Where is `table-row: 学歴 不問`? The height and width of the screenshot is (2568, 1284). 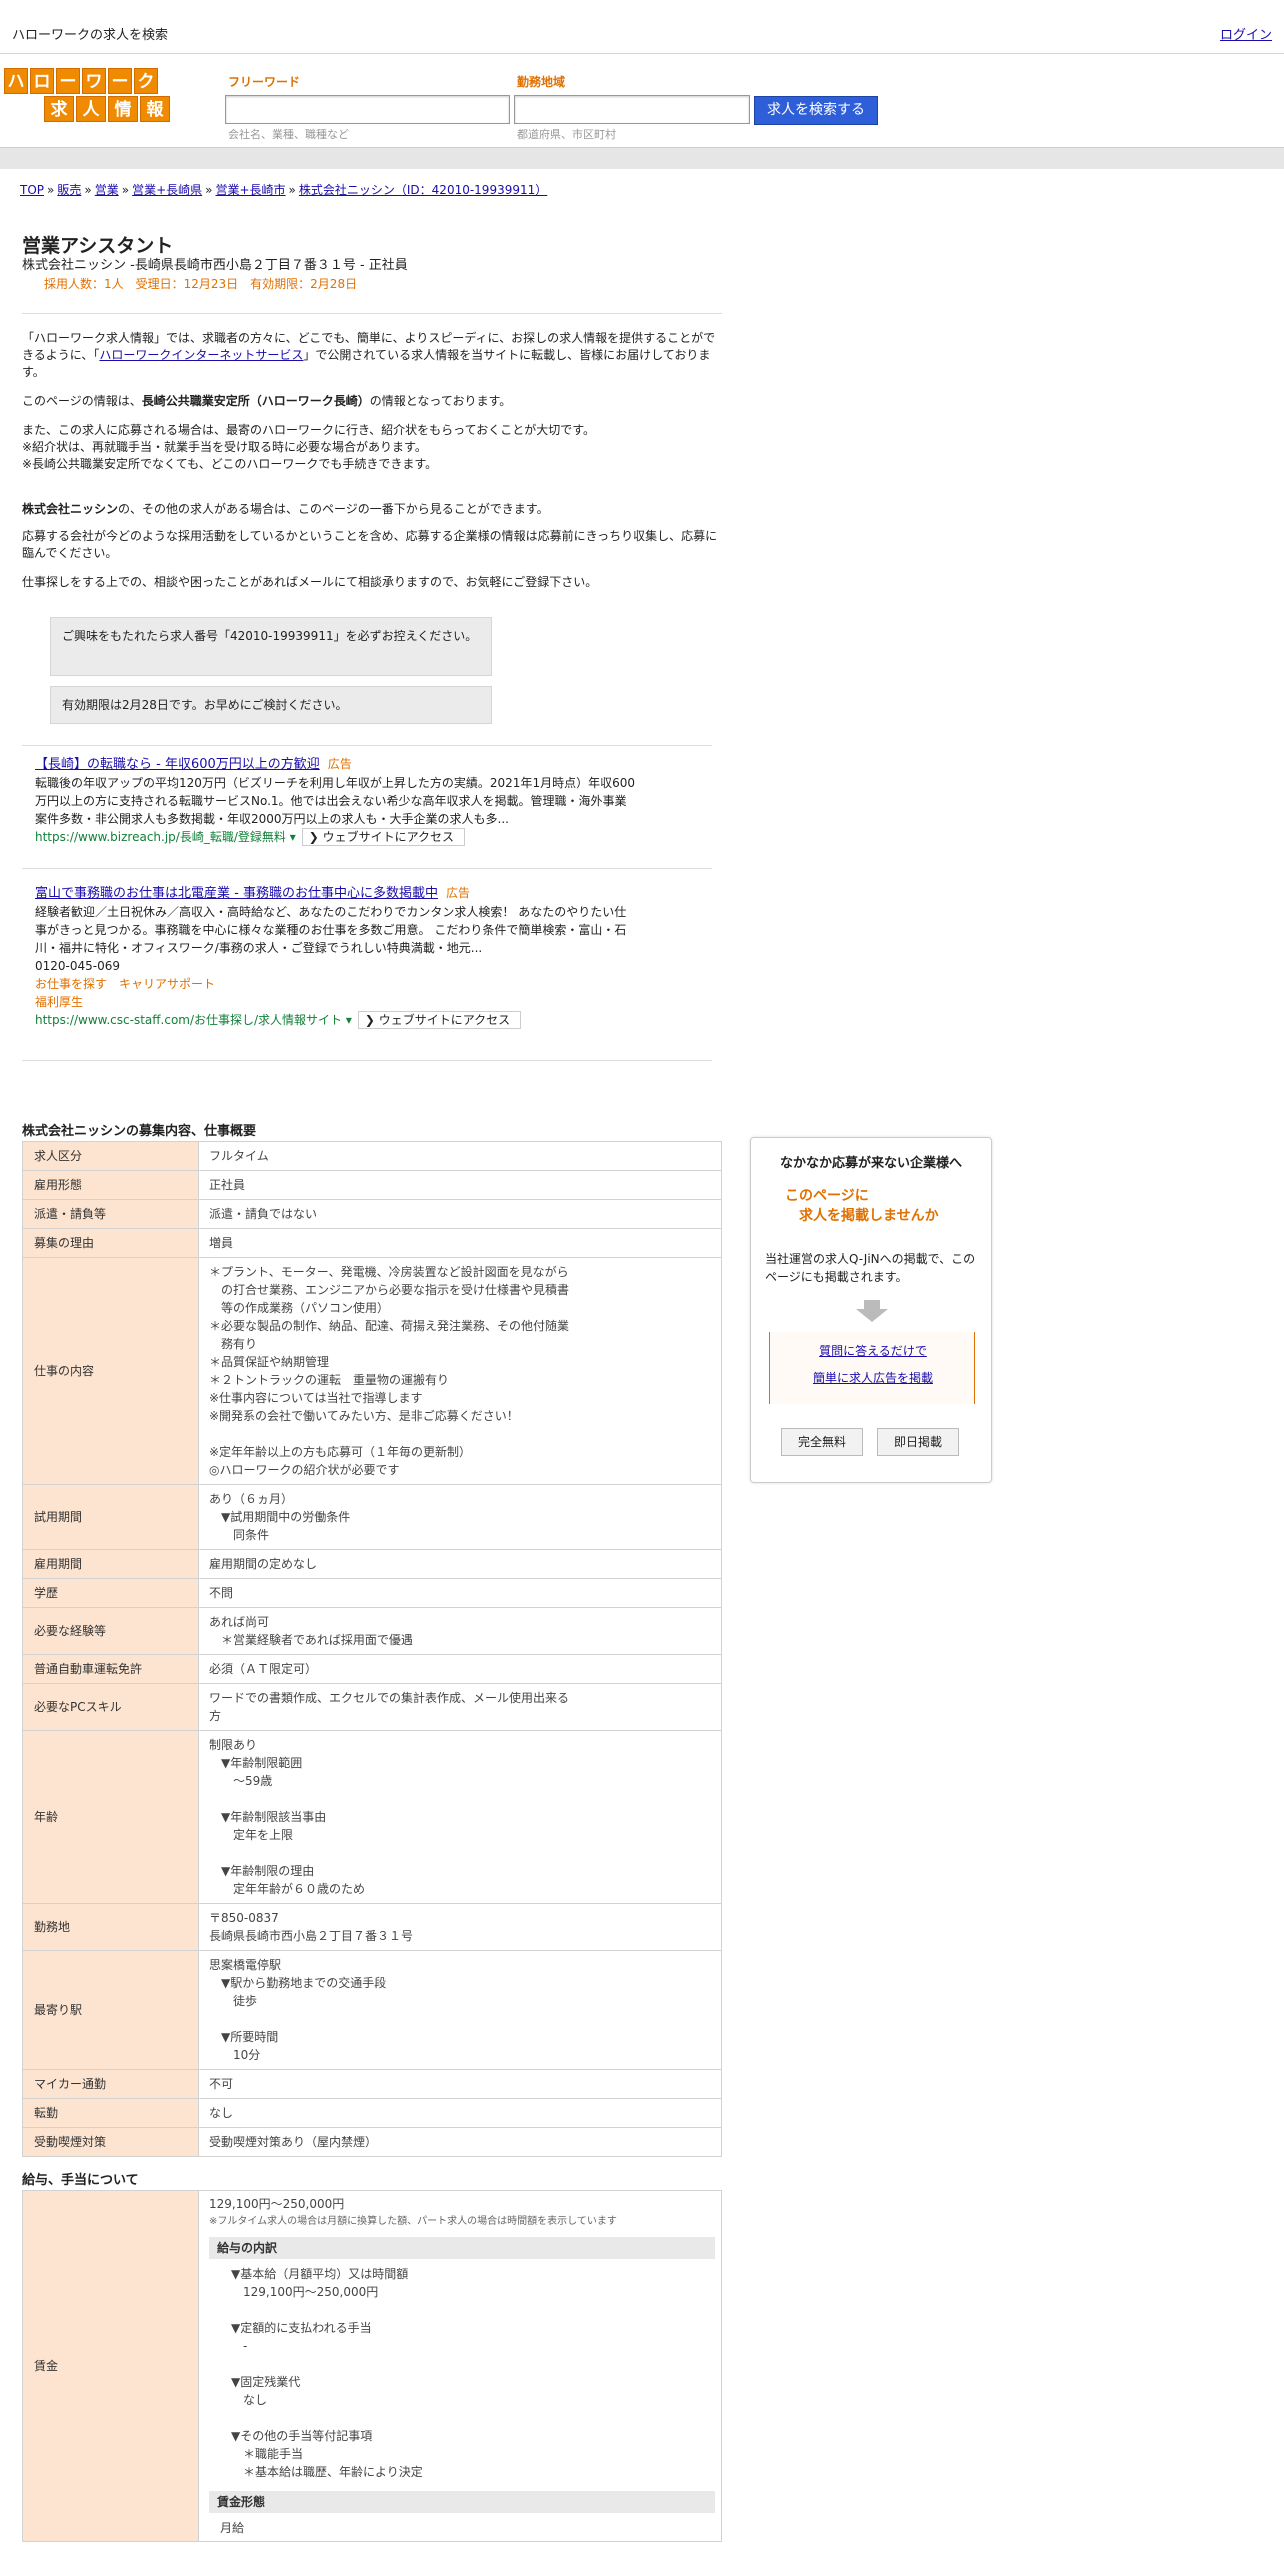
table-row: 学歴 不問 is located at coordinates (372, 1593).